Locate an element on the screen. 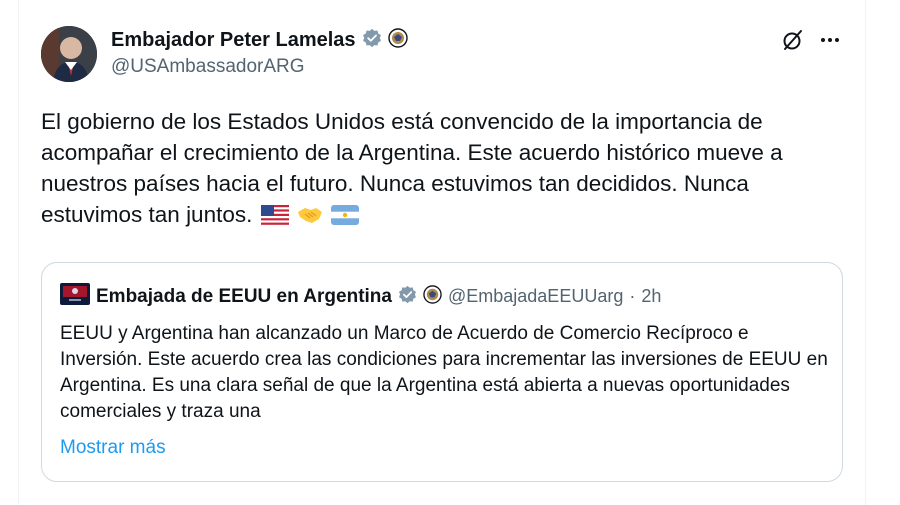 The image size is (900, 505). grok-icon is located at coordinates (793, 40).